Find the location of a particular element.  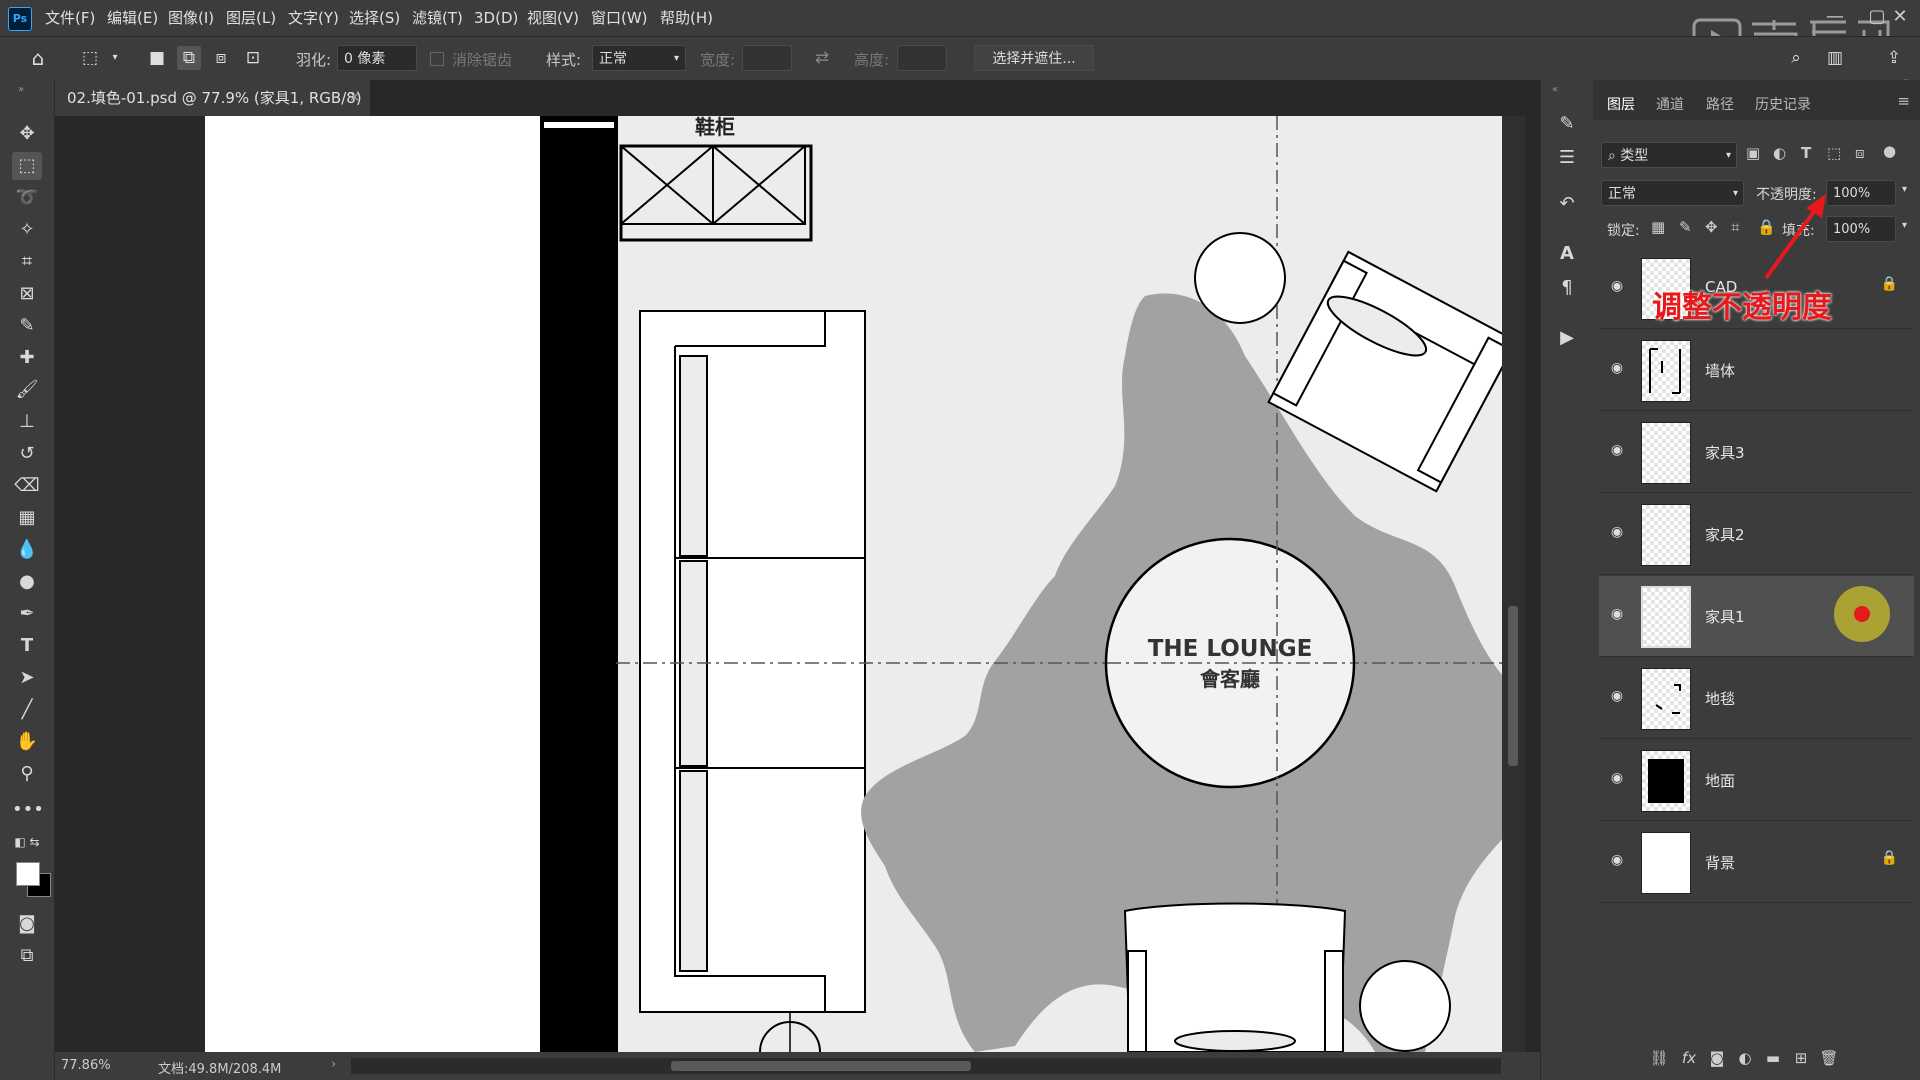

home-icon: ⌂ is located at coordinates (38, 58).